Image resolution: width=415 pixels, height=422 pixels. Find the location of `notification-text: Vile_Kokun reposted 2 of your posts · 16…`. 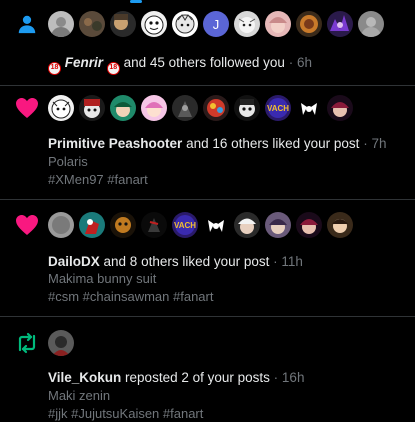

notification-text: Vile_Kokun reposted 2 of your posts · 16… is located at coordinates (176, 377).